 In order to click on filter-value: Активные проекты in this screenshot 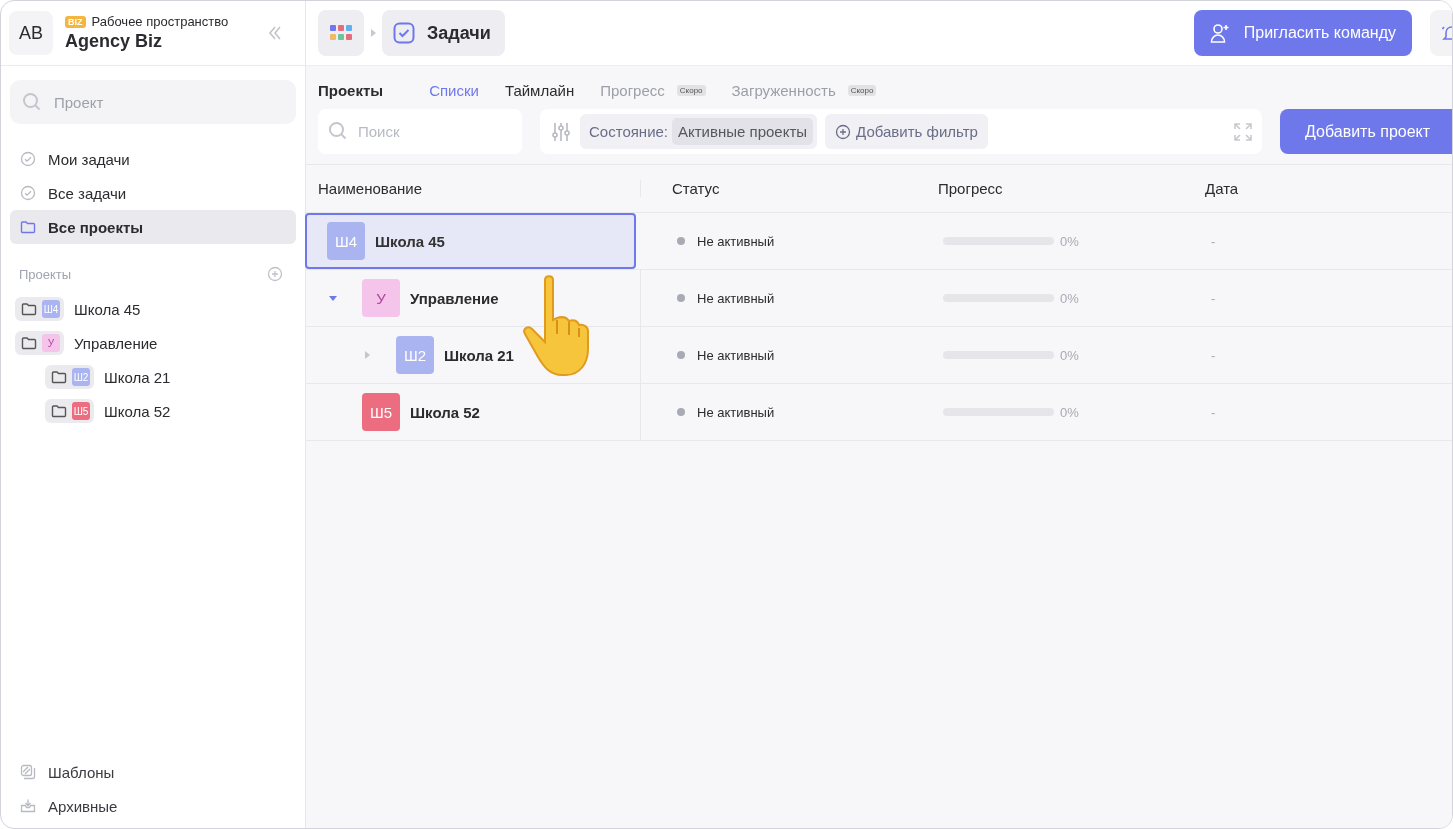, I will do `click(743, 131)`.